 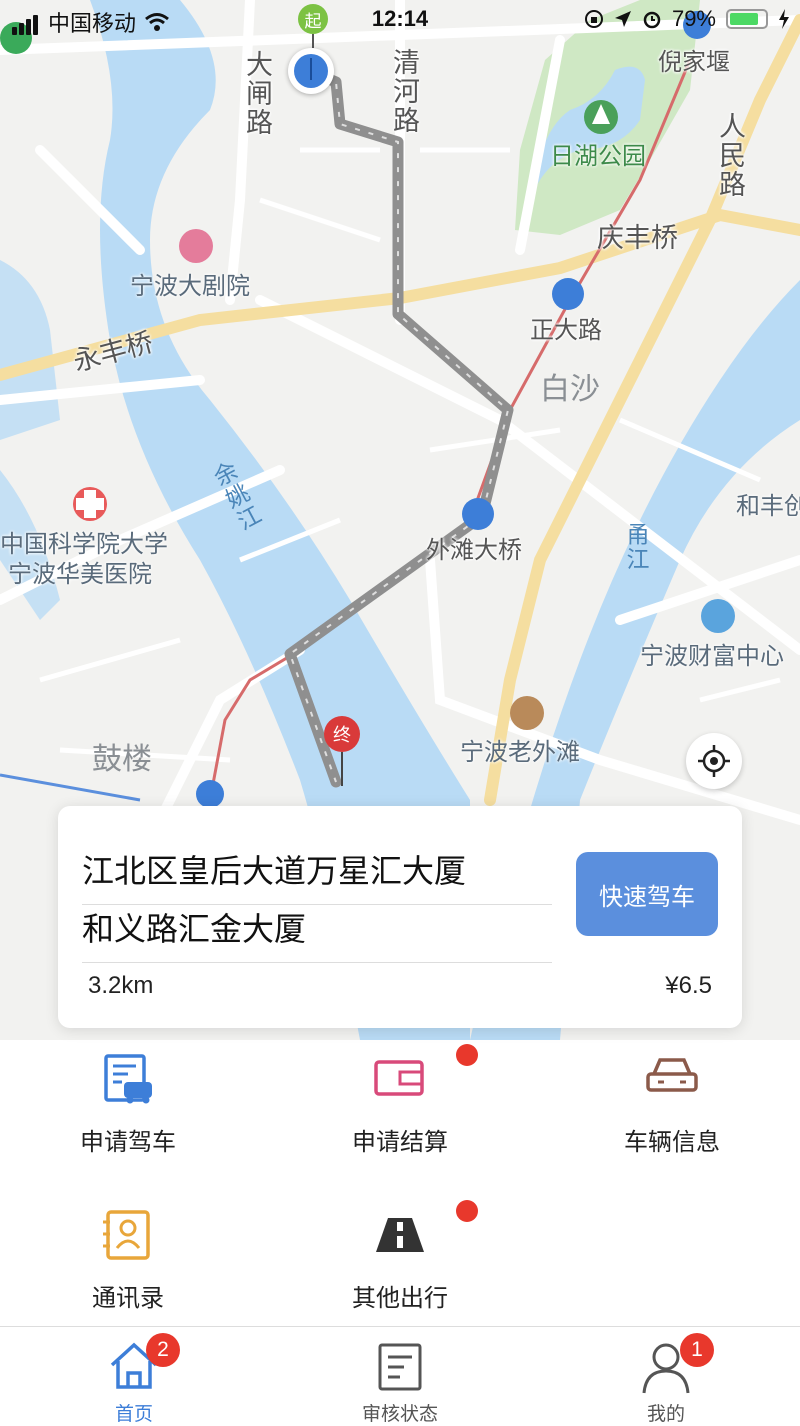 What do you see at coordinates (652, 20) in the screenshot?
I see `alarm-icon` at bounding box center [652, 20].